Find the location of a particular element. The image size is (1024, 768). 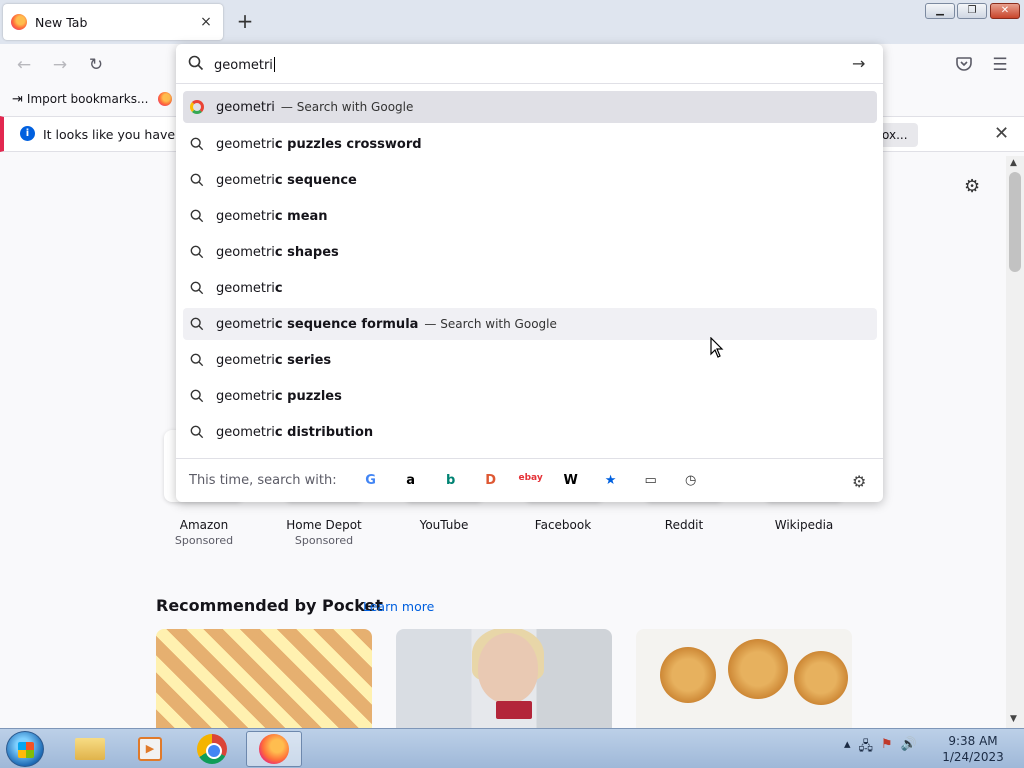

bookmarks-engine-icon: ★ is located at coordinates (611, 480).